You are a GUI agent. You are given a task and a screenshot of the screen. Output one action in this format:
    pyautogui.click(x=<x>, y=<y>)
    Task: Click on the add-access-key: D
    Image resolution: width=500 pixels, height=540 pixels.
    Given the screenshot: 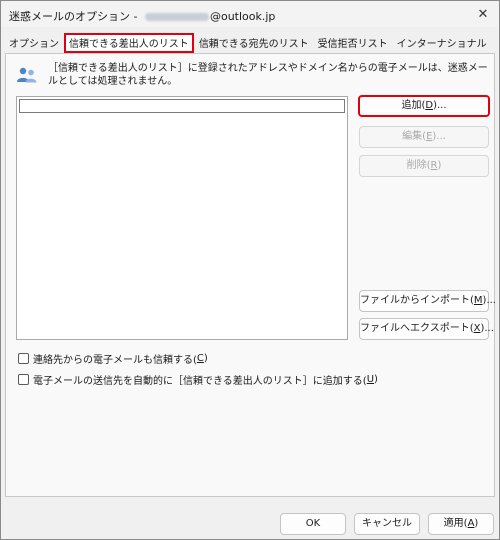 What is the action you would take?
    pyautogui.click(x=429, y=105)
    